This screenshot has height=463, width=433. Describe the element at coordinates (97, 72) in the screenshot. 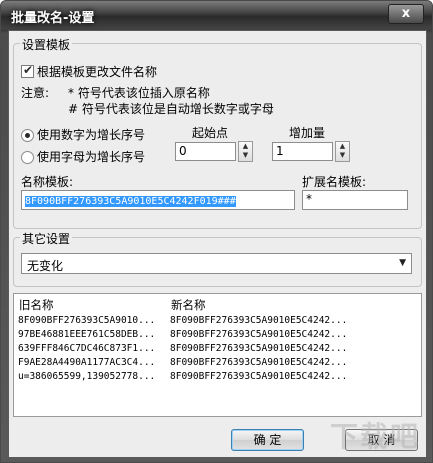

I see `use-template-label: 根据模板更改文件名称` at that location.